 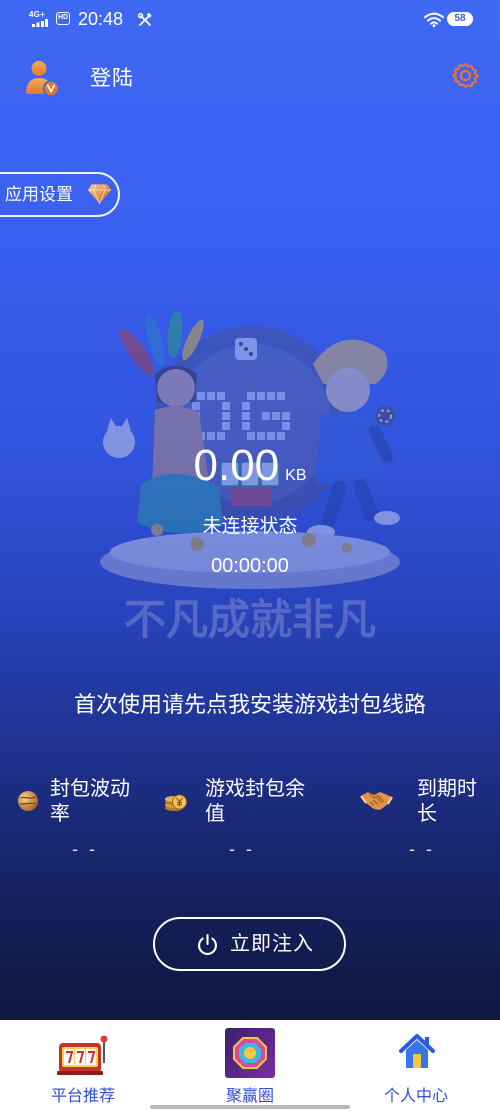 I want to click on bottom-nav: 平台推荐 聚赢圈 个人中心, so click(x=250, y=1065).